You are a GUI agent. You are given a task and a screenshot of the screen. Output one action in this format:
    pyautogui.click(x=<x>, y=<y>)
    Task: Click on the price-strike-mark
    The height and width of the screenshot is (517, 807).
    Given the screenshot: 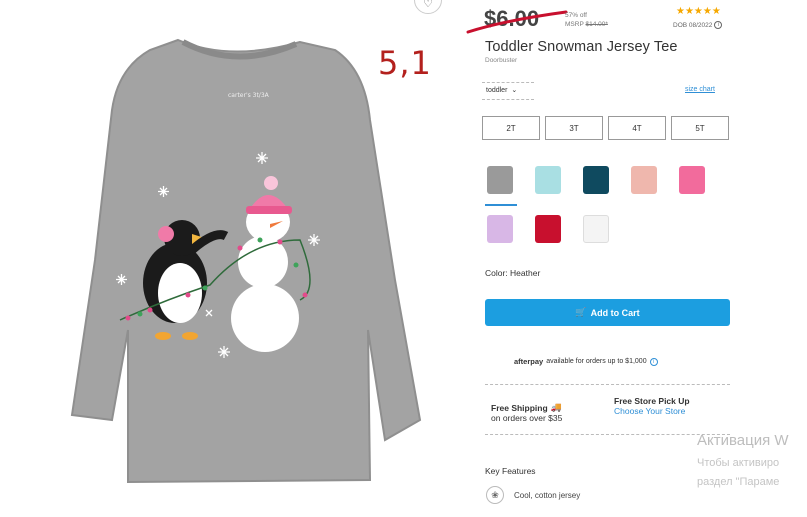 What is the action you would take?
    pyautogui.click(x=517, y=22)
    